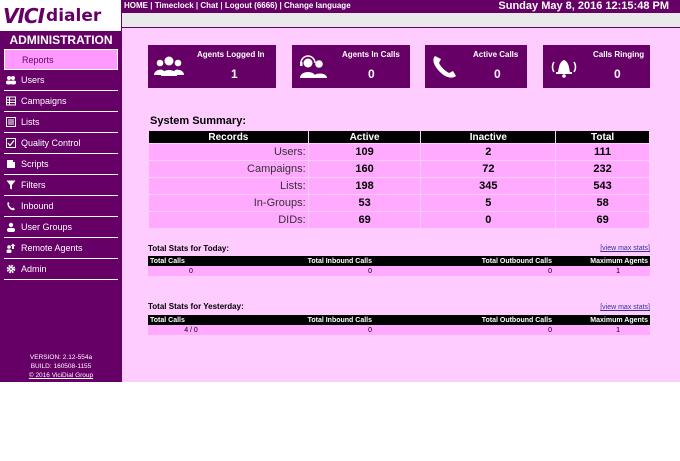 This screenshot has width=680, height=461. I want to click on active-count: 69, so click(364, 220).